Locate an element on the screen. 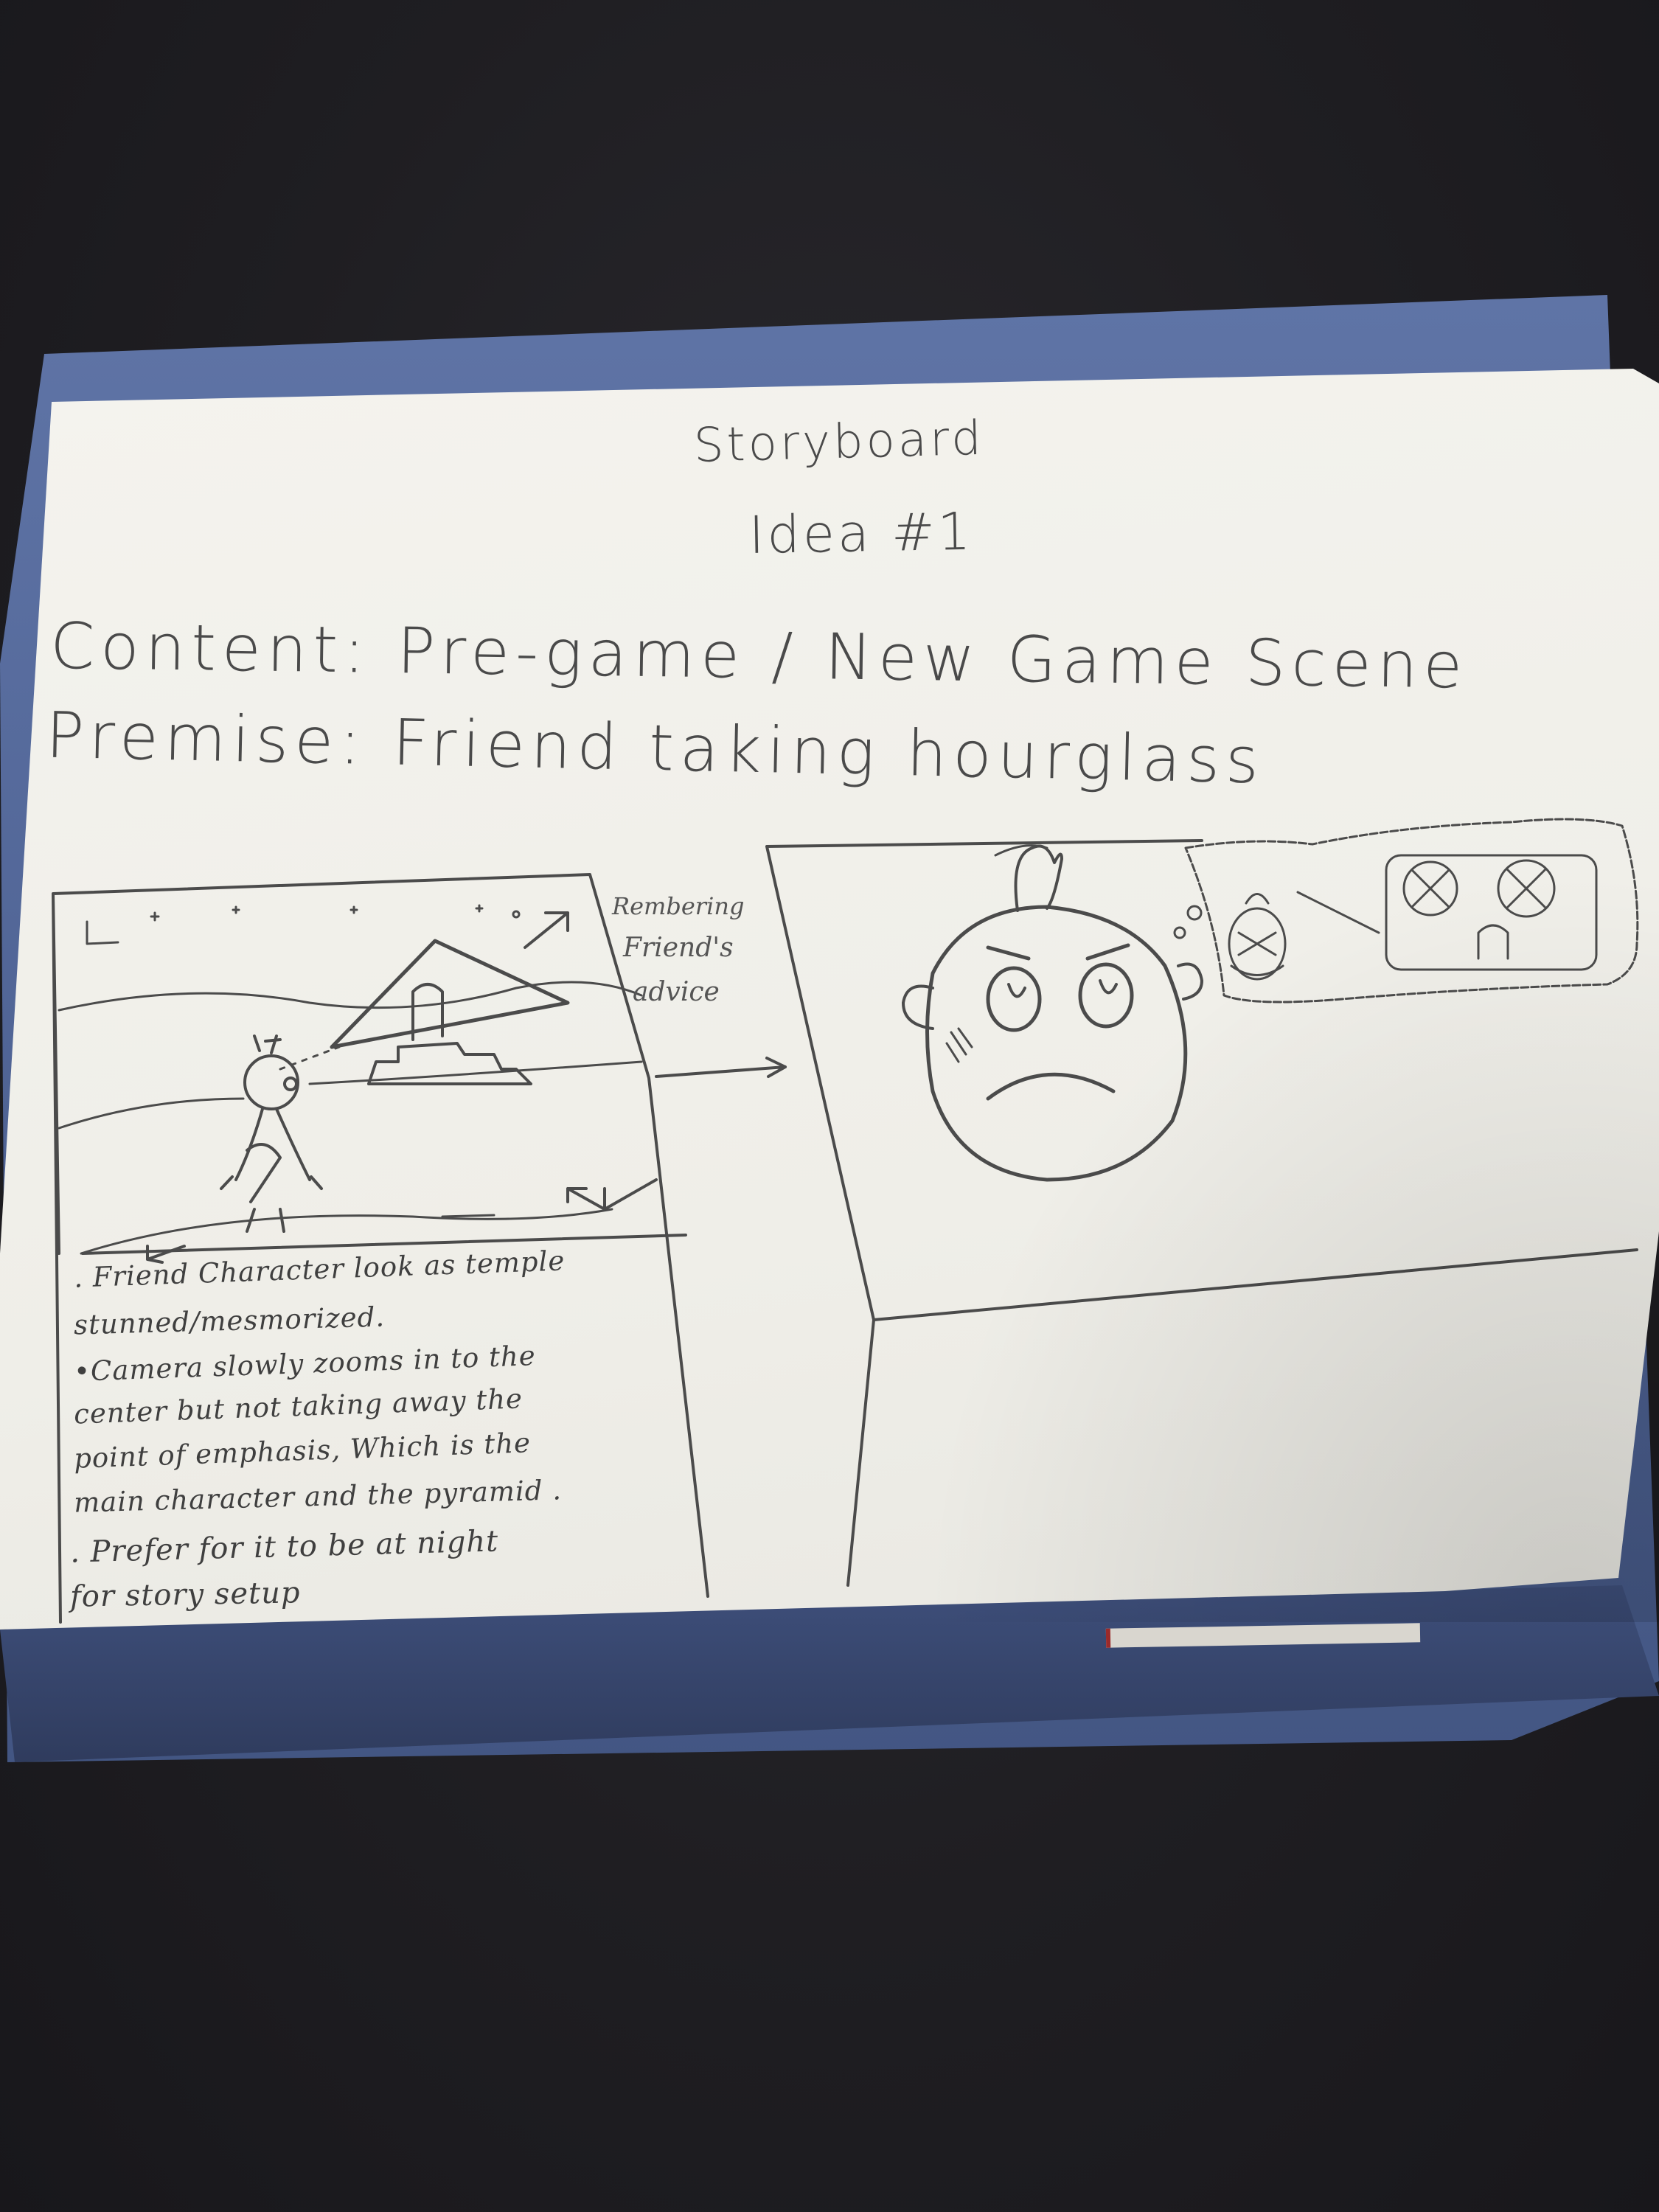 The image size is (1659, 2212). storyboard-subheading: Idea #1 is located at coordinates (861, 533).